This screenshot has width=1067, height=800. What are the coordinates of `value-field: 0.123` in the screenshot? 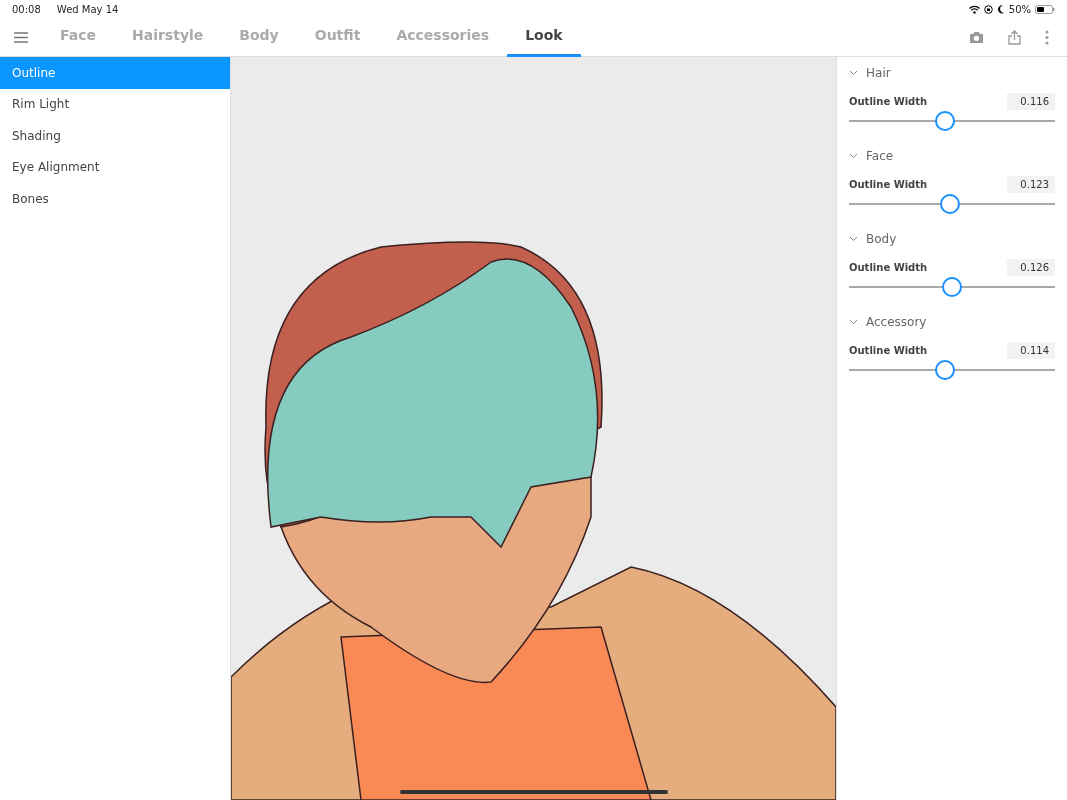 It's located at (1031, 184).